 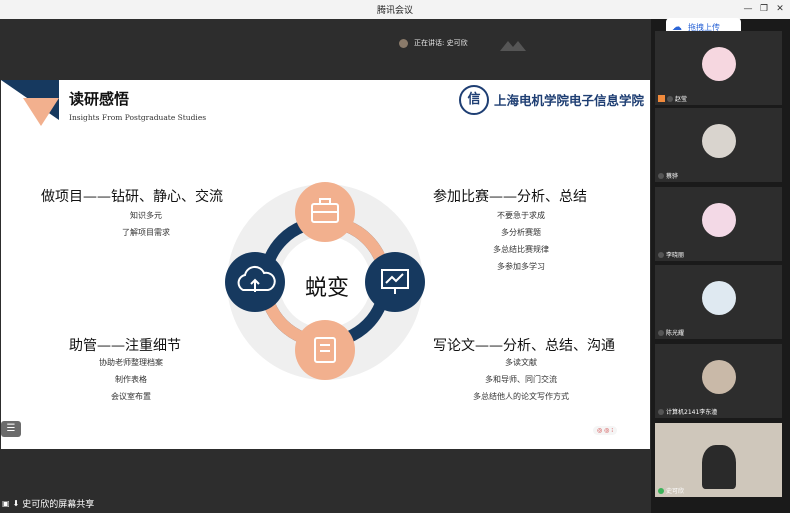 I want to click on participant-name-row: 史可欣, so click(x=671, y=490).